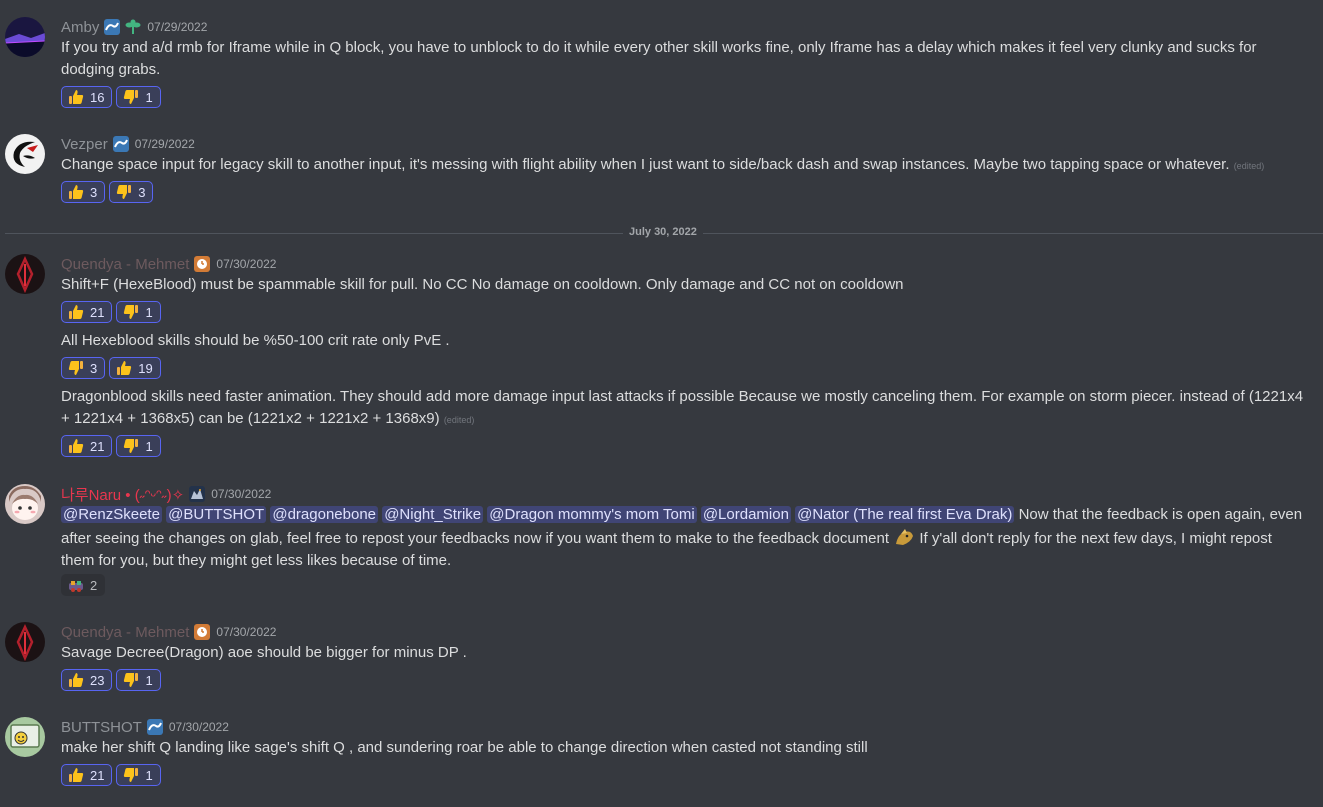 The height and width of the screenshot is (807, 1323). What do you see at coordinates (216, 514) in the screenshot?
I see `mention: @BUTTSHOT` at bounding box center [216, 514].